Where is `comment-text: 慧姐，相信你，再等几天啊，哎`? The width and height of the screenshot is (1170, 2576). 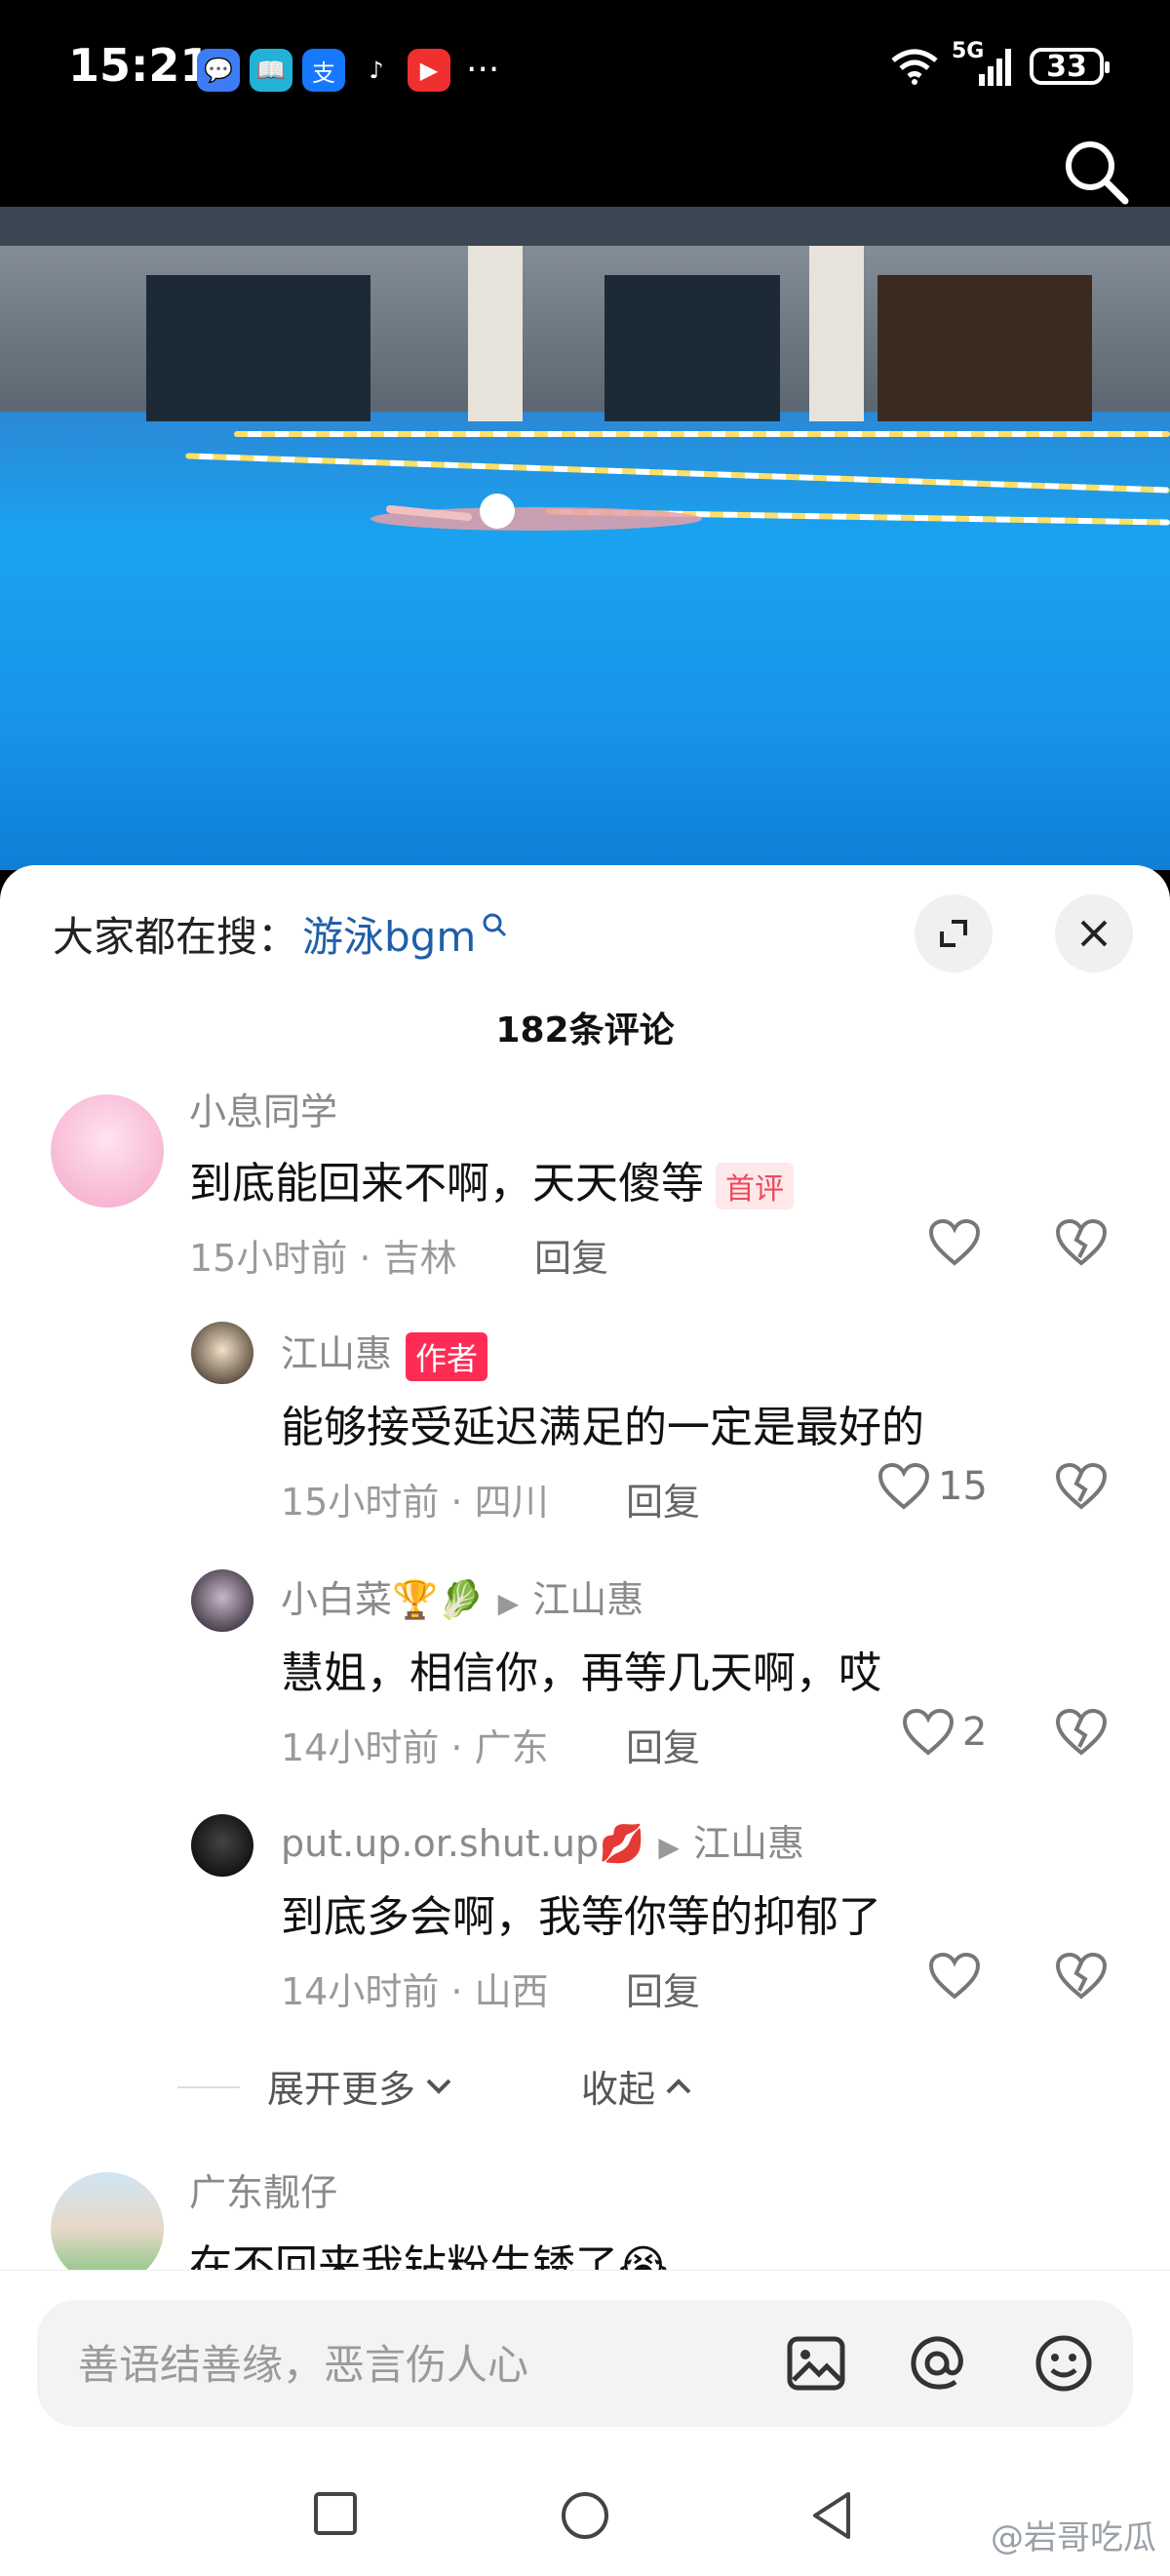 comment-text: 慧姐，相信你，再等几天啊，哎 is located at coordinates (581, 1673).